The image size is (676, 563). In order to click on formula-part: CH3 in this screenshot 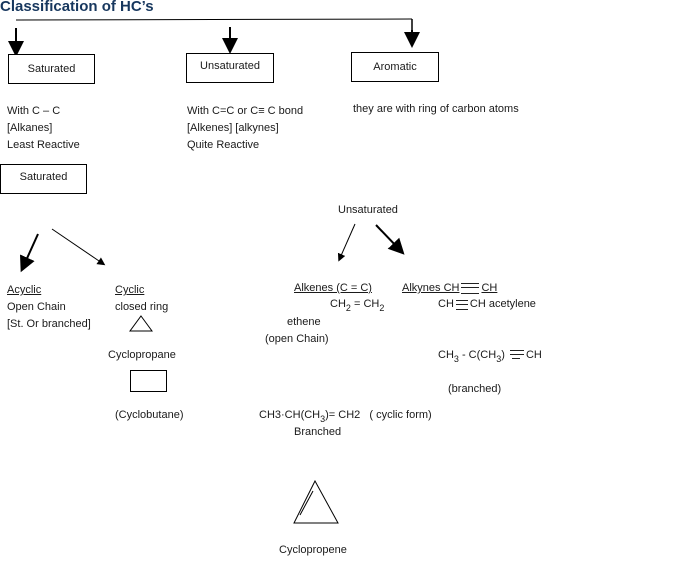, I will do `click(270, 415)`.